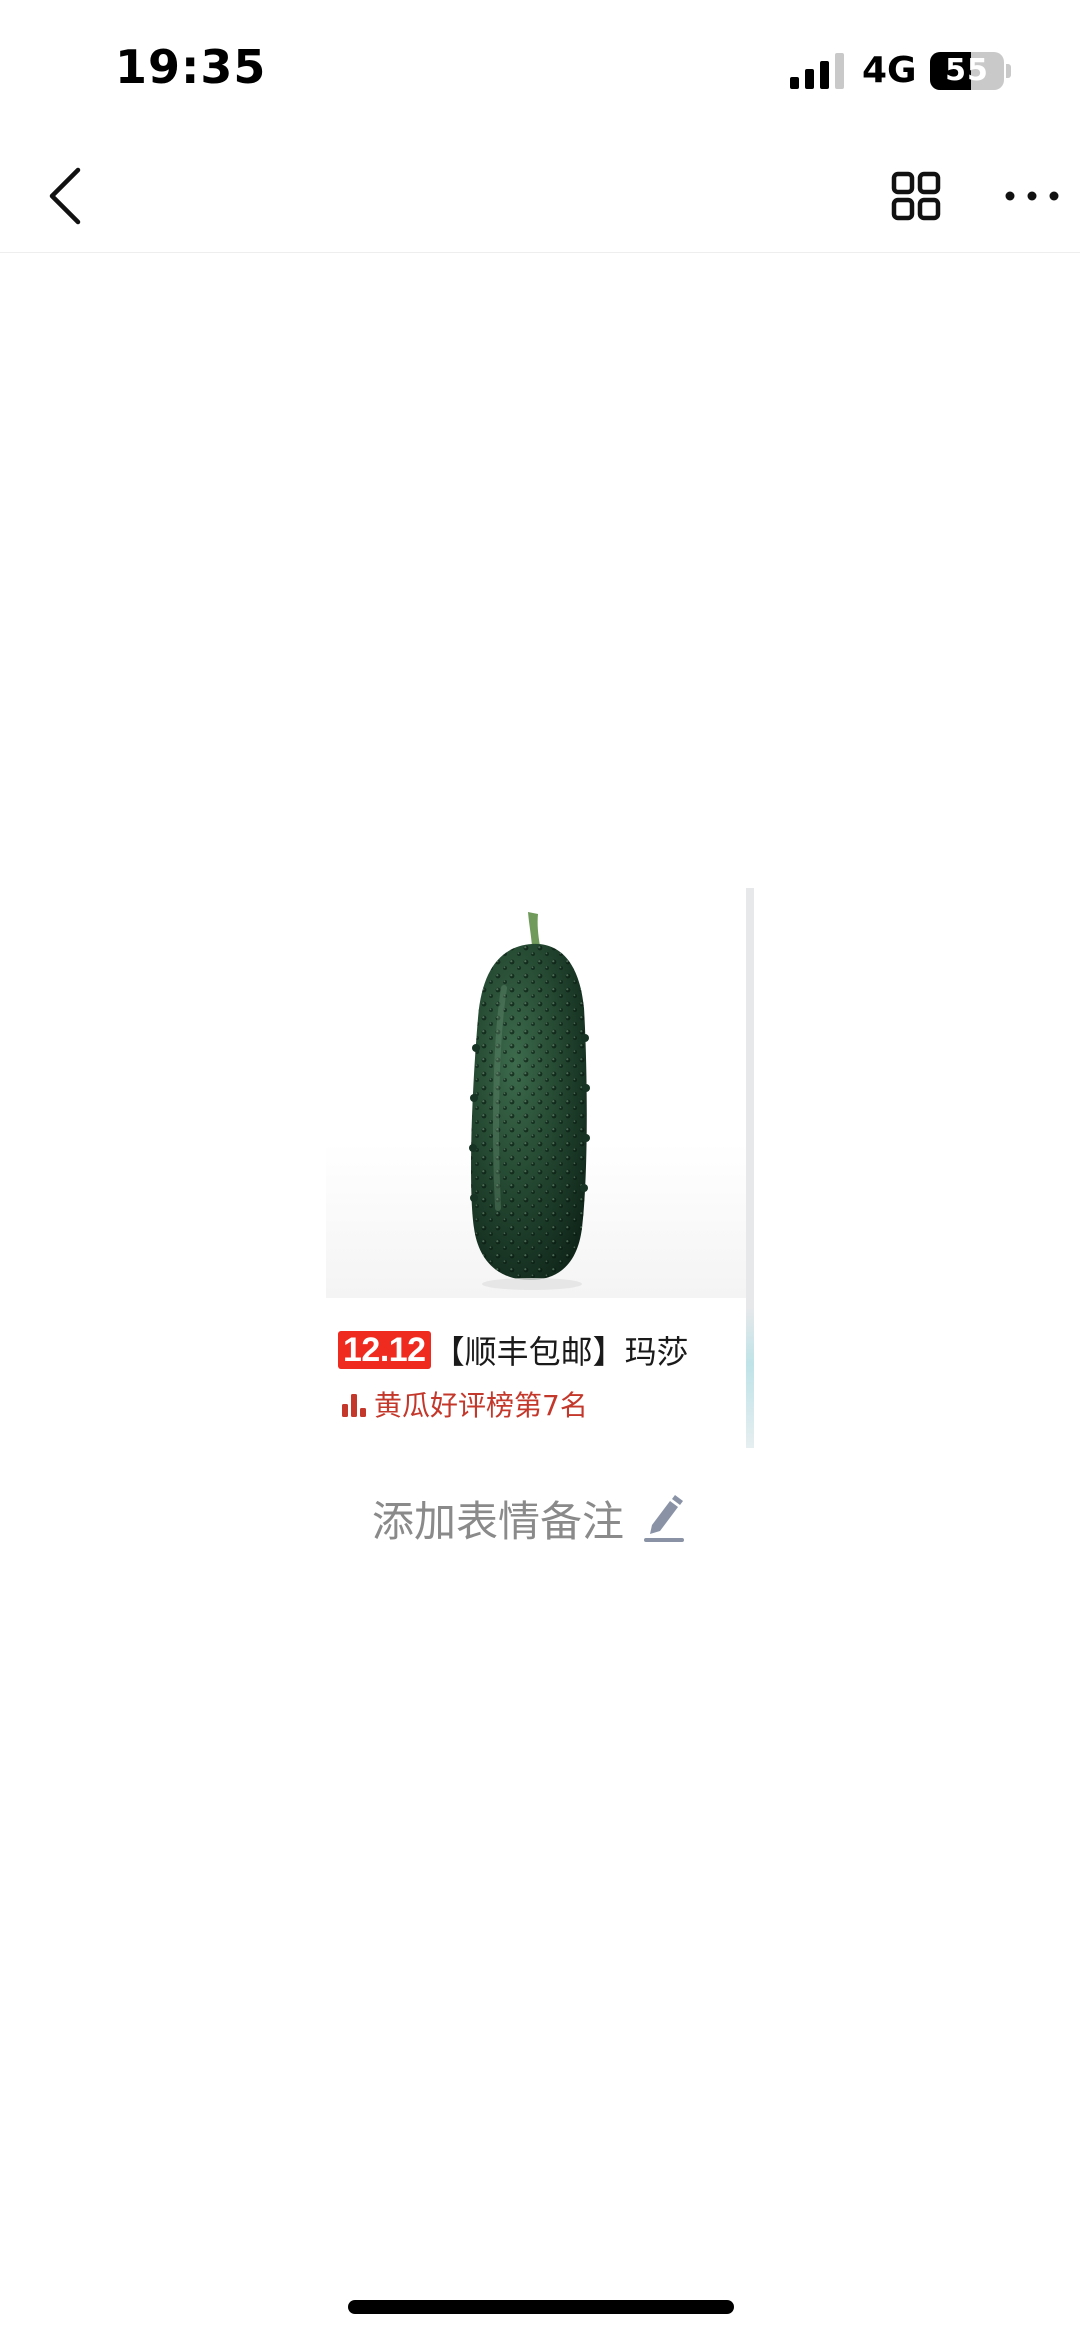 The width and height of the screenshot is (1080, 2337). Describe the element at coordinates (191, 67) in the screenshot. I see `status-time: 19:35` at that location.